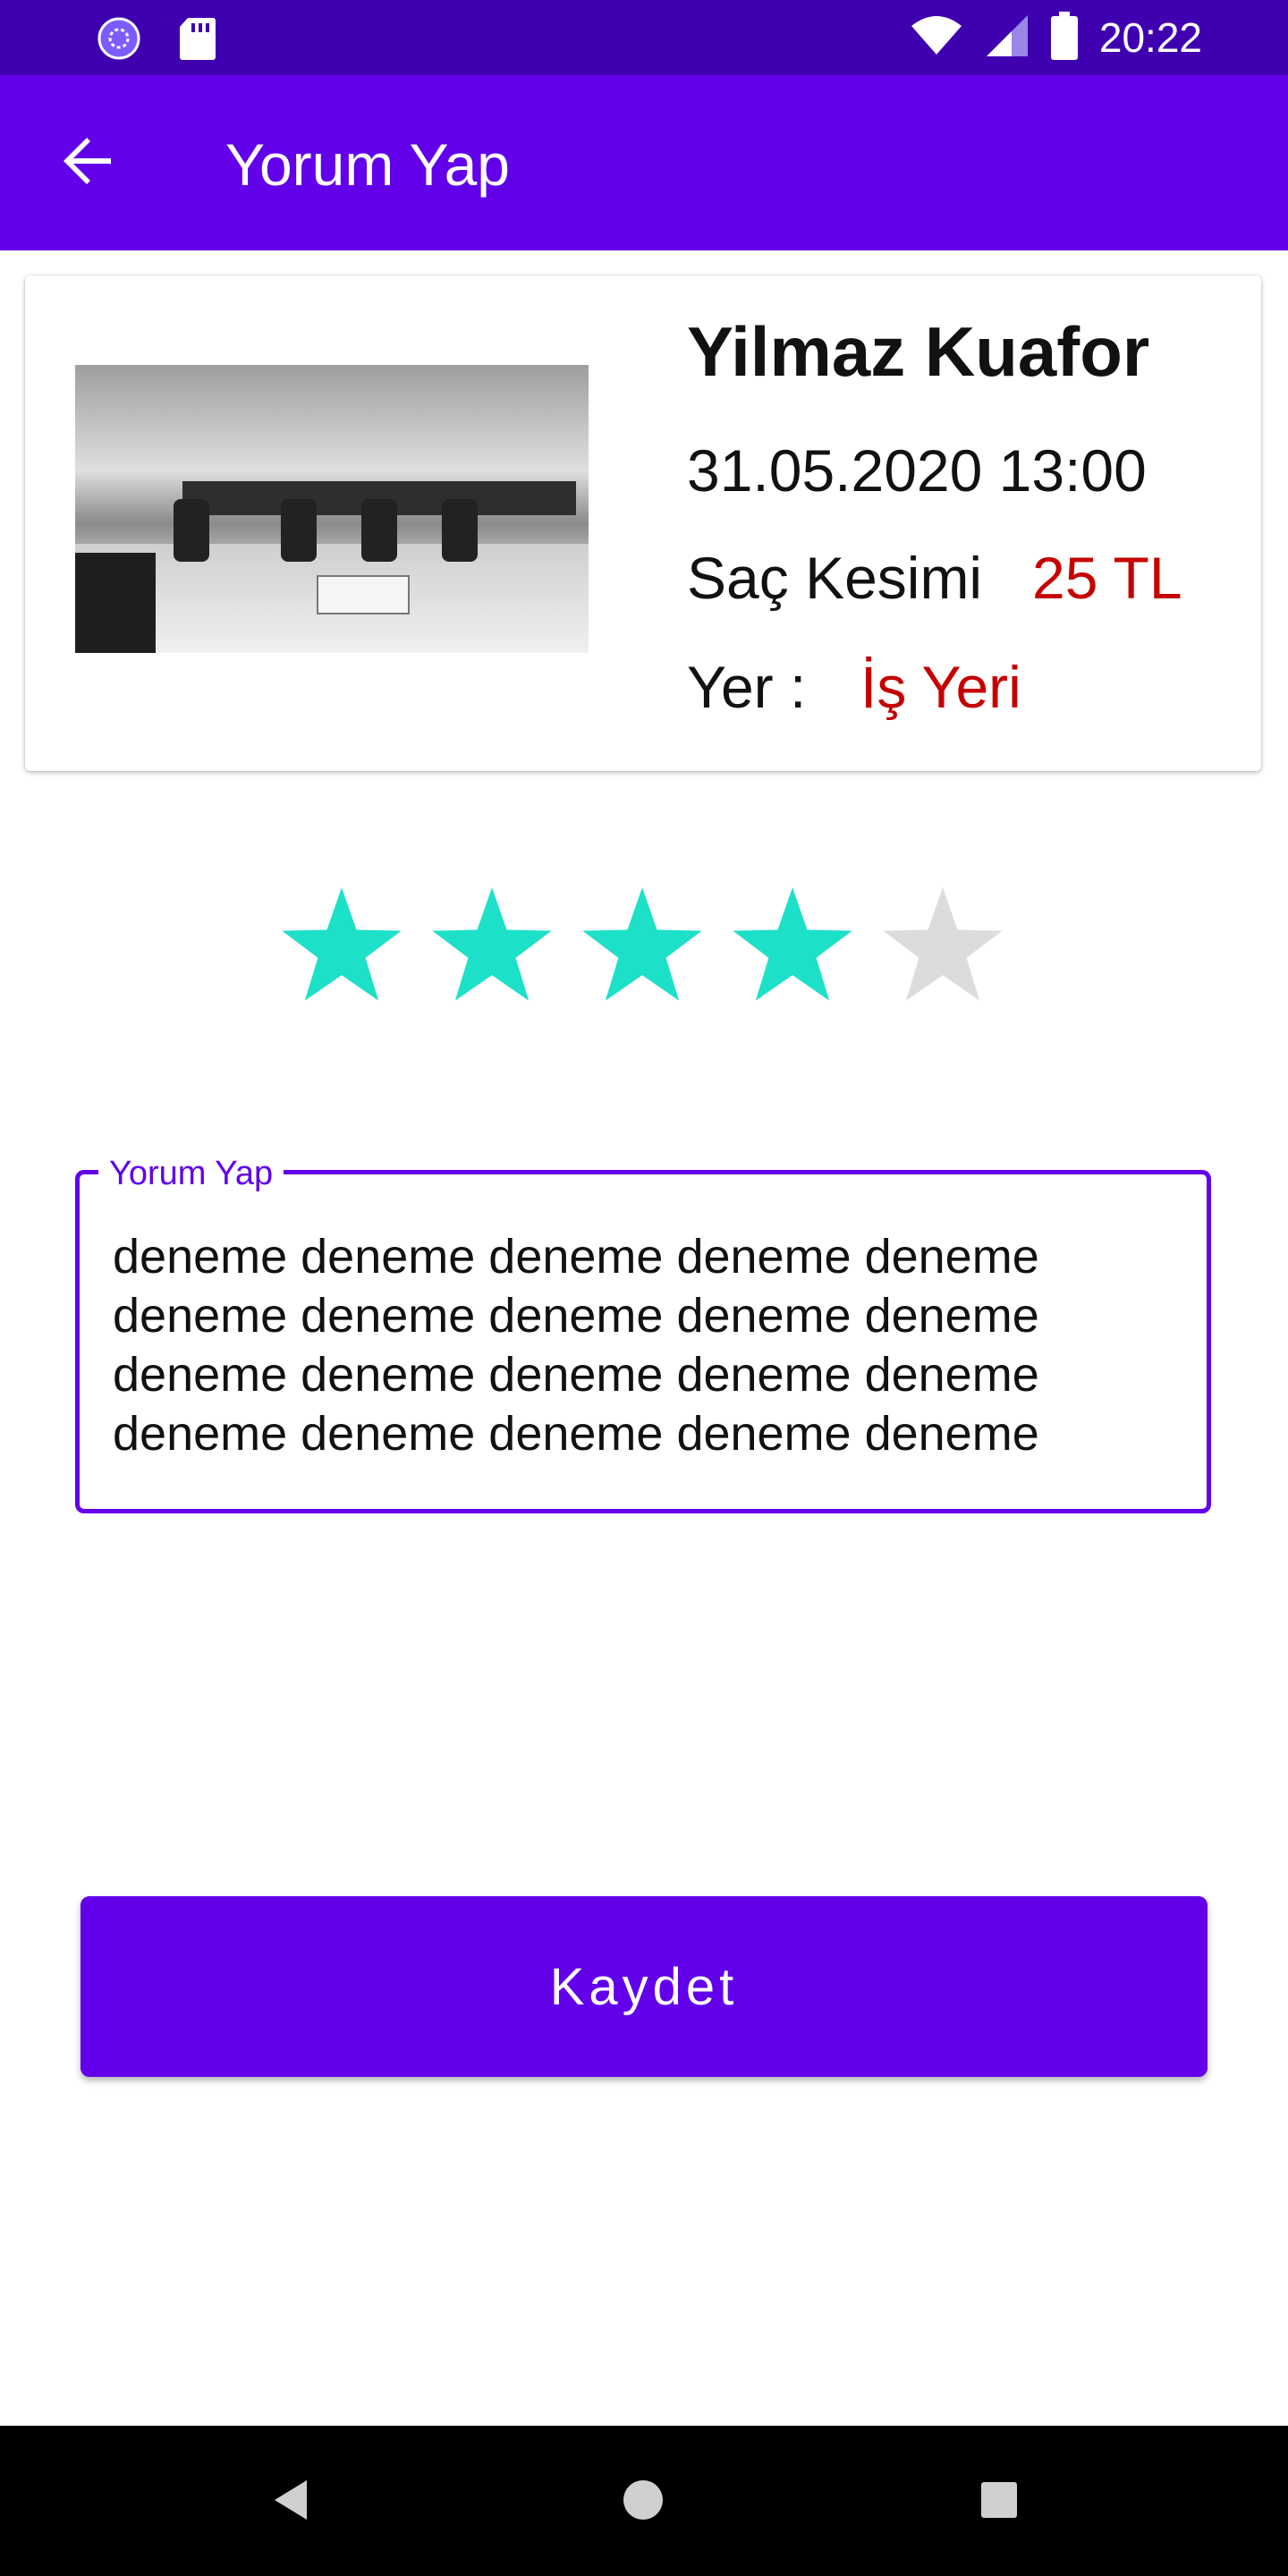  I want to click on rating-star-1-icon, so click(341, 946).